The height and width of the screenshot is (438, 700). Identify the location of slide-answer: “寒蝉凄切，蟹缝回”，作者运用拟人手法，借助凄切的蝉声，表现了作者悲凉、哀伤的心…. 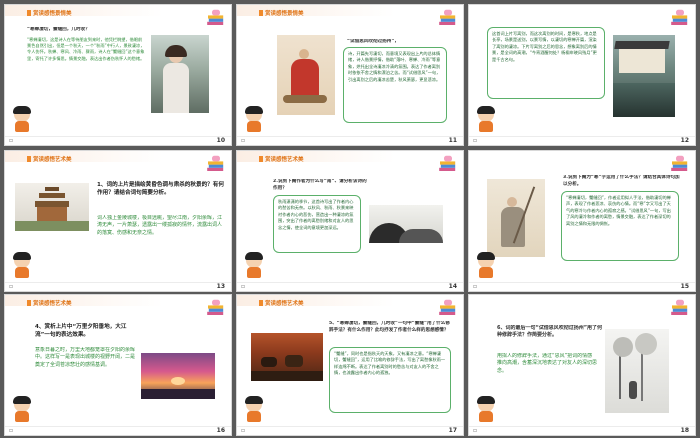
(618, 210).